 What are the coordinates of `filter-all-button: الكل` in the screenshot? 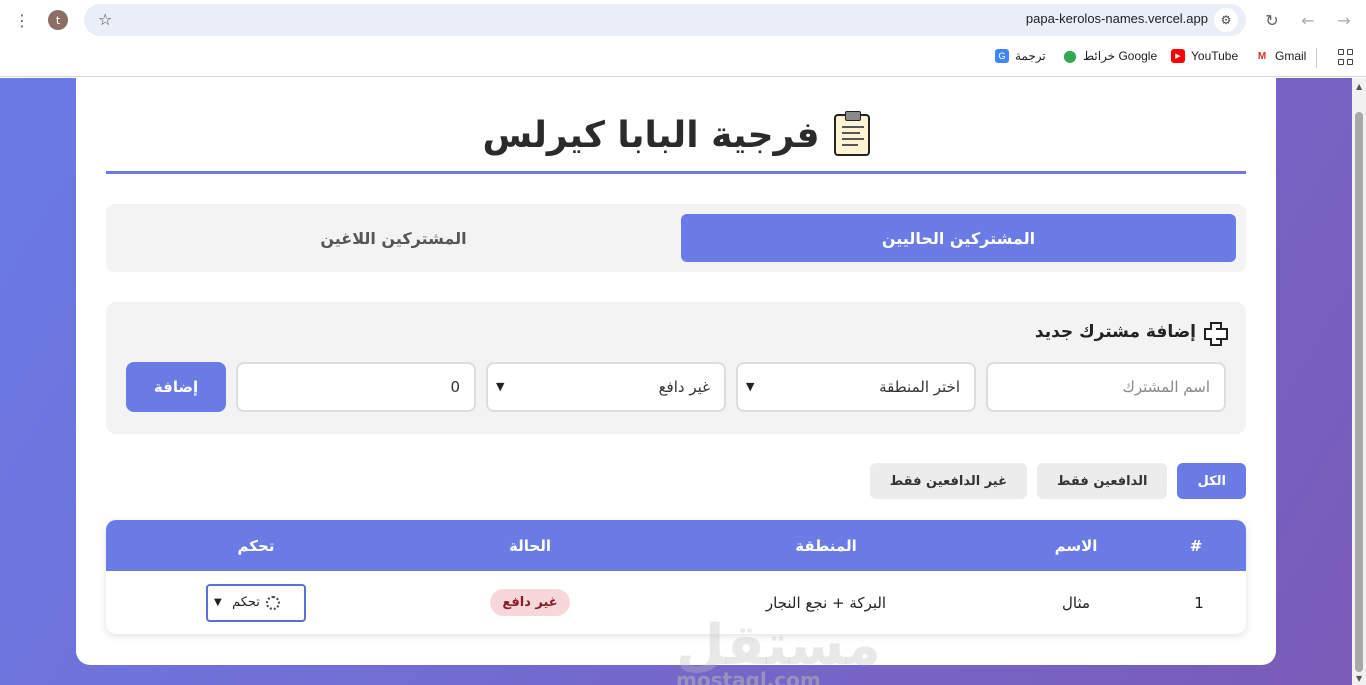 It's located at (1211, 481).